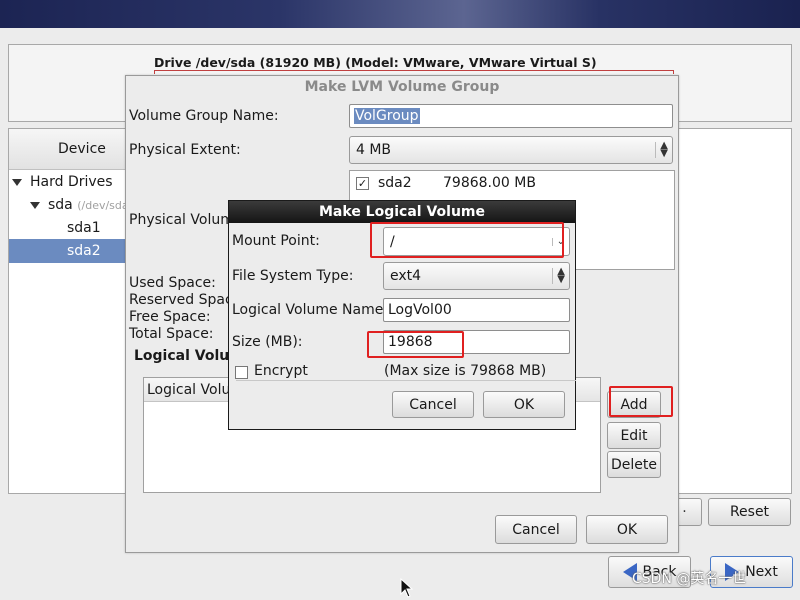  I want to click on lvm-dialog-title: Make LVM Volume Group, so click(402, 87).